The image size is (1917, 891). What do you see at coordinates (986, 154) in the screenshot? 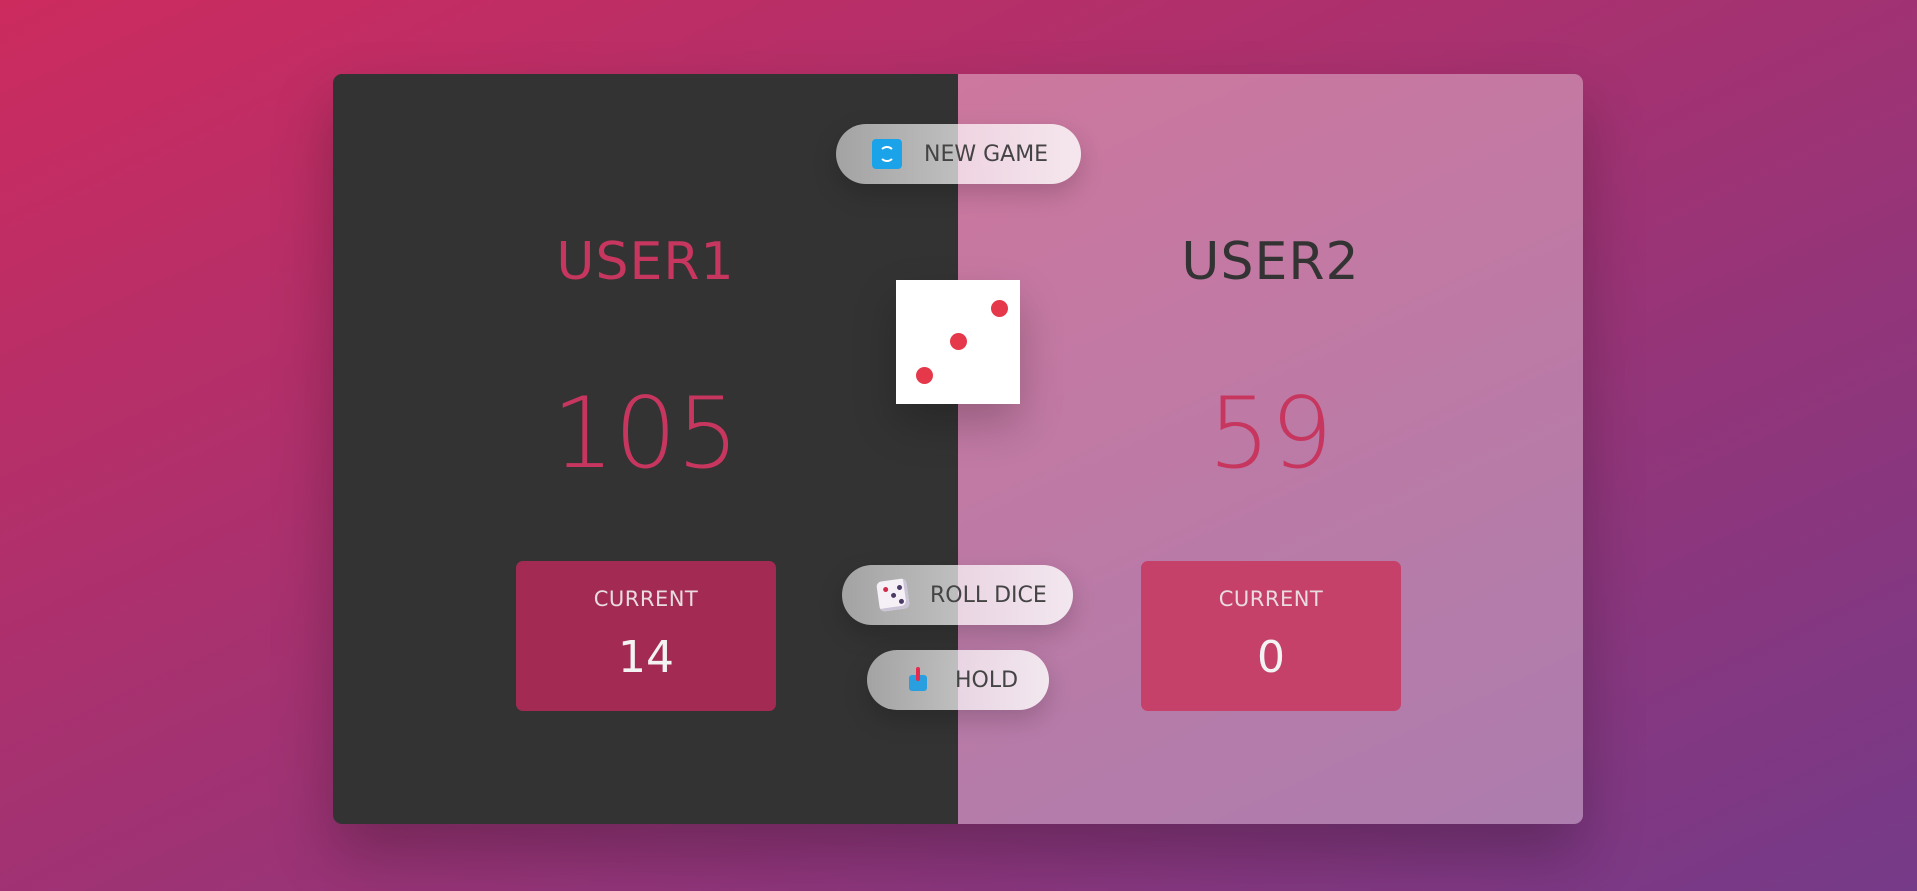
I see `new-game-label: NEW GAME` at bounding box center [986, 154].